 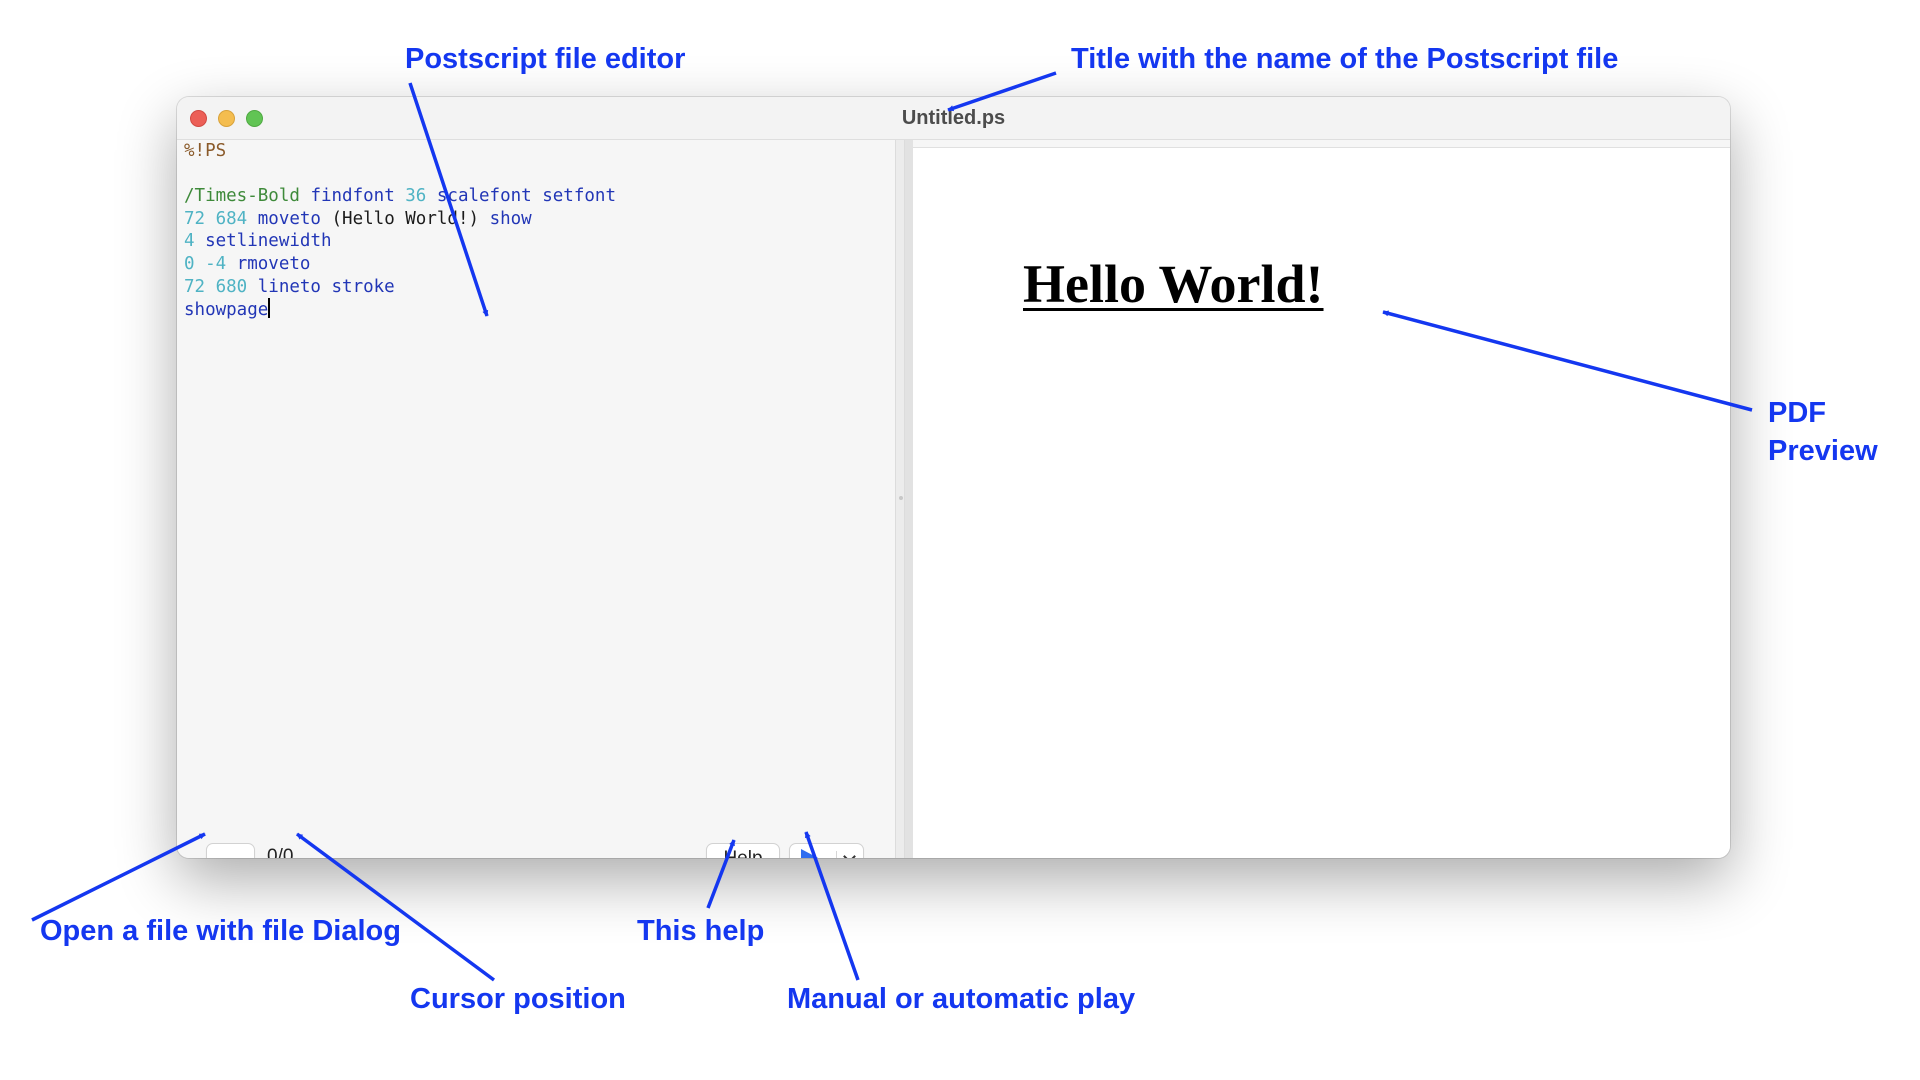 What do you see at coordinates (849, 854) in the screenshot?
I see `chevron-down-icon` at bounding box center [849, 854].